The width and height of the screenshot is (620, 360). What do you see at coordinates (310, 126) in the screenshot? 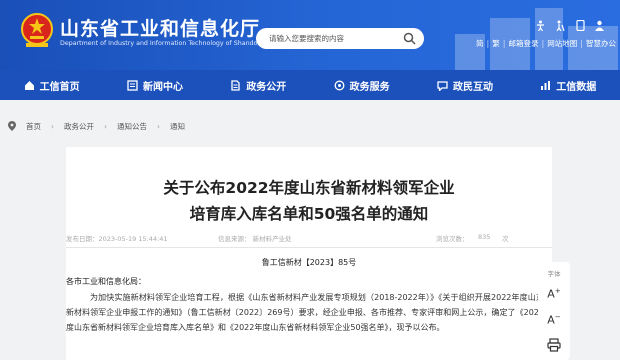
I see `breadcrumb: 首页 › 政务公开 › 通知公告 › 通知` at bounding box center [310, 126].